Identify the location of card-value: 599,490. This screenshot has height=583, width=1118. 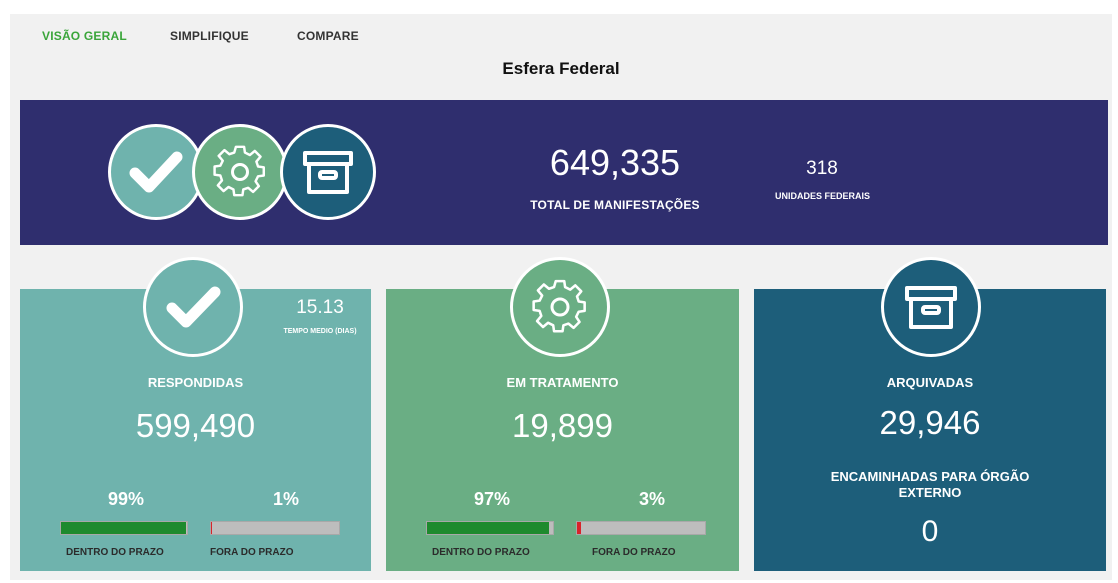
(195, 425).